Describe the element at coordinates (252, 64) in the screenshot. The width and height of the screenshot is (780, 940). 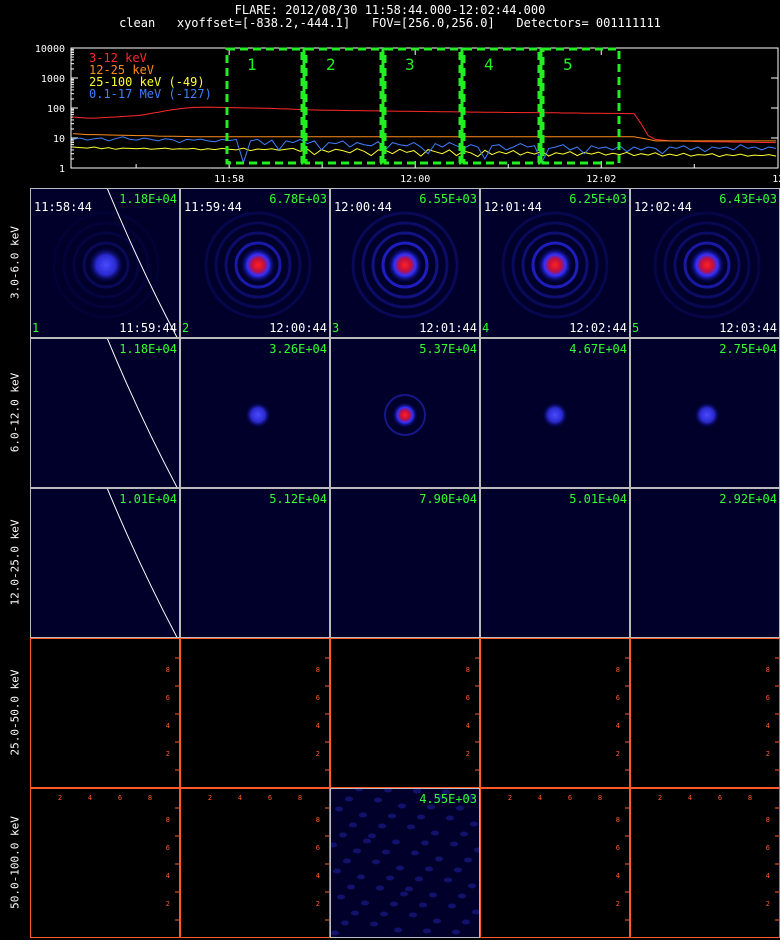
I see `interval-label: 1` at that location.